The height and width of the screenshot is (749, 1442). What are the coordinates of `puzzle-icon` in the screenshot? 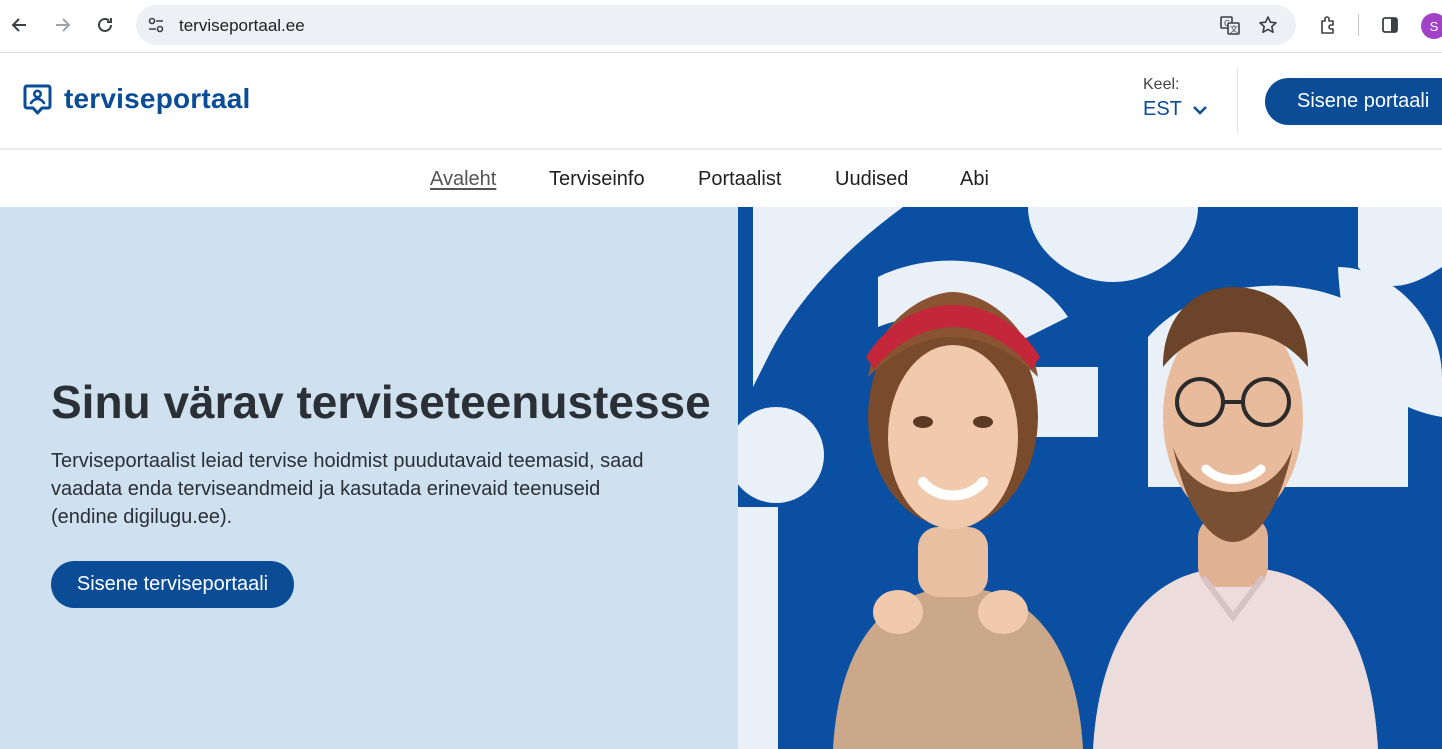 It's located at (1327, 25).